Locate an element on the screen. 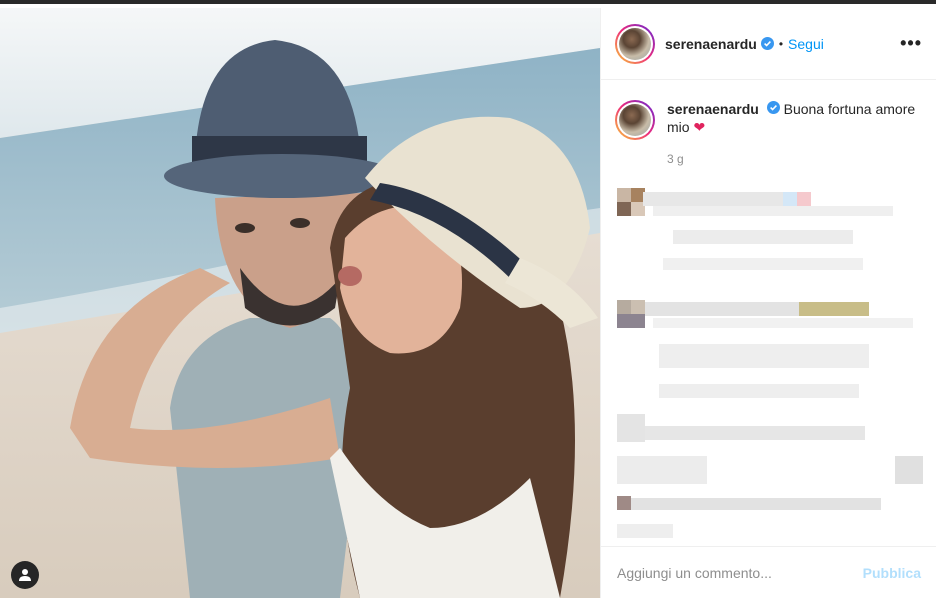 This screenshot has height=598, width=936. comment-bar: Pubblica is located at coordinates (768, 572).